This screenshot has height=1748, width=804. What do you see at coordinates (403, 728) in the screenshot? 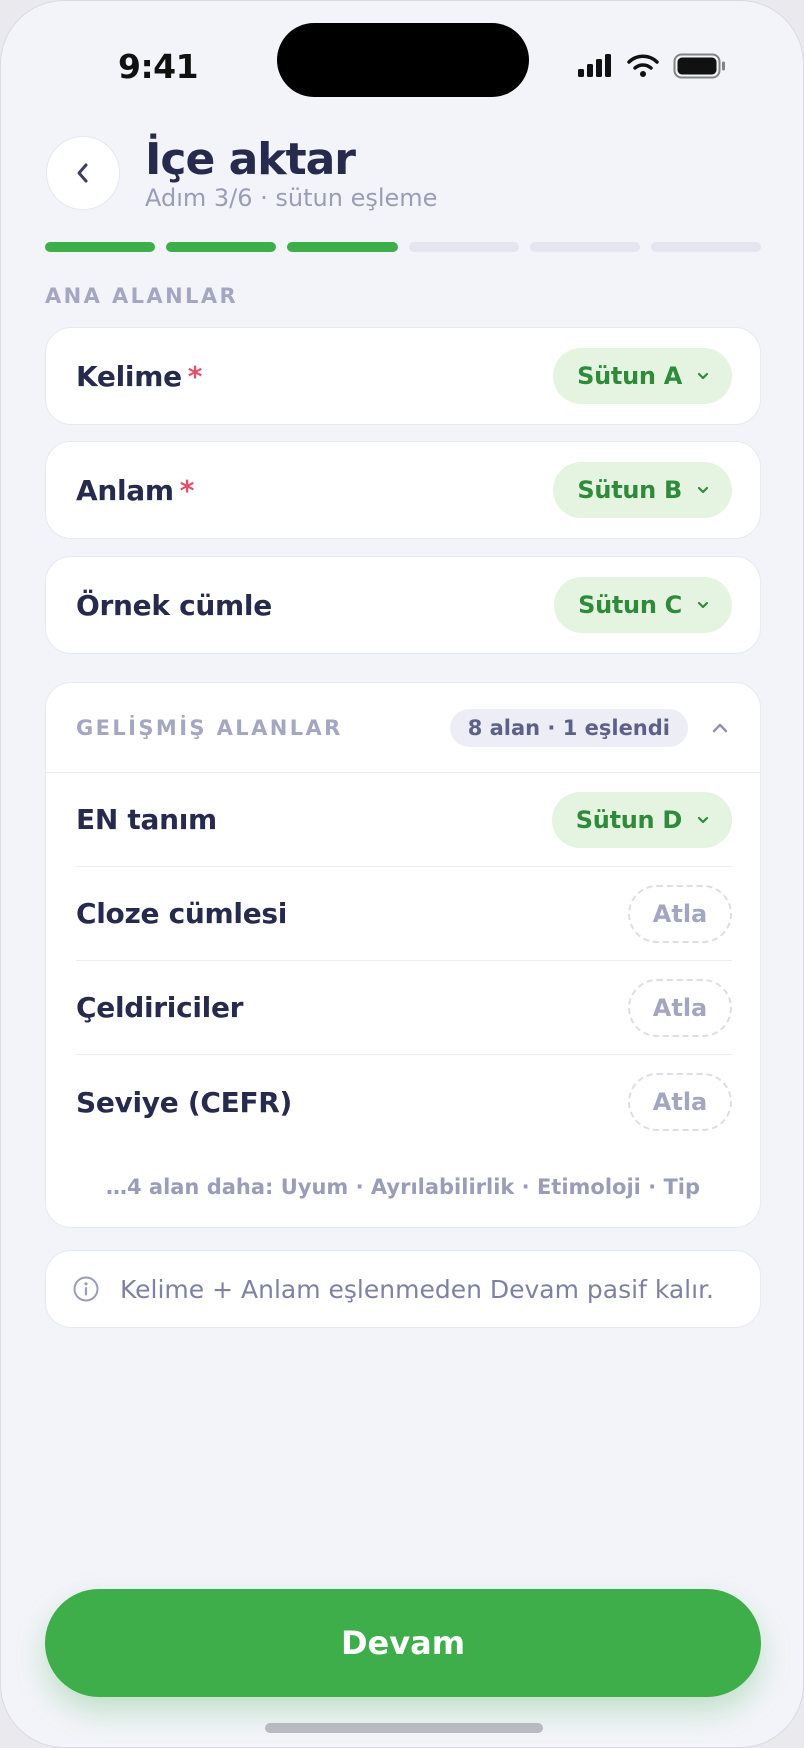
I see `advanced-fields-header: GELİŞMİŞ ALANLAR 8 alan · 1 eşlendi` at bounding box center [403, 728].